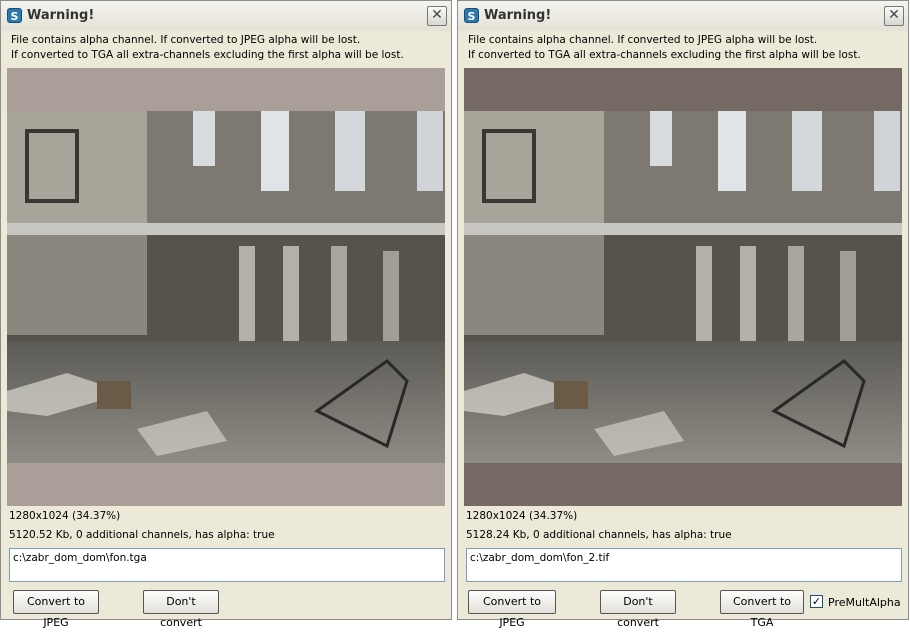  Describe the element at coordinates (540, 558) in the screenshot. I see `file-path-text: c:\zabr_dom_dom\fon_2.tif` at that location.